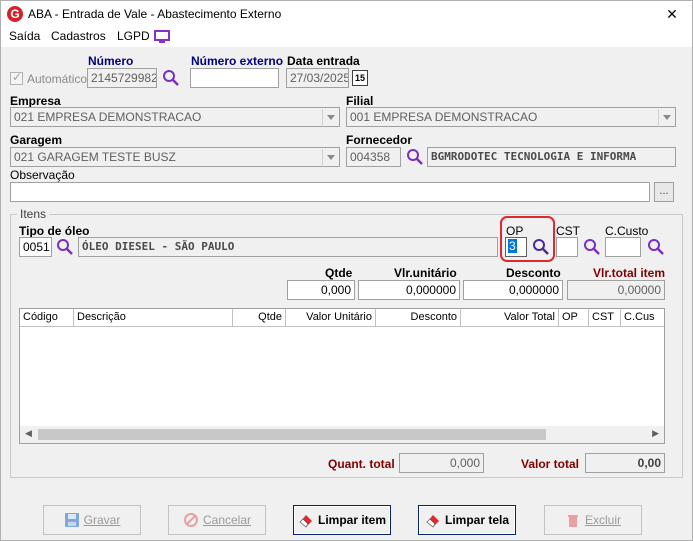 The height and width of the screenshot is (541, 693). Describe the element at coordinates (102, 520) in the screenshot. I see `gravar-label: Gravar` at that location.